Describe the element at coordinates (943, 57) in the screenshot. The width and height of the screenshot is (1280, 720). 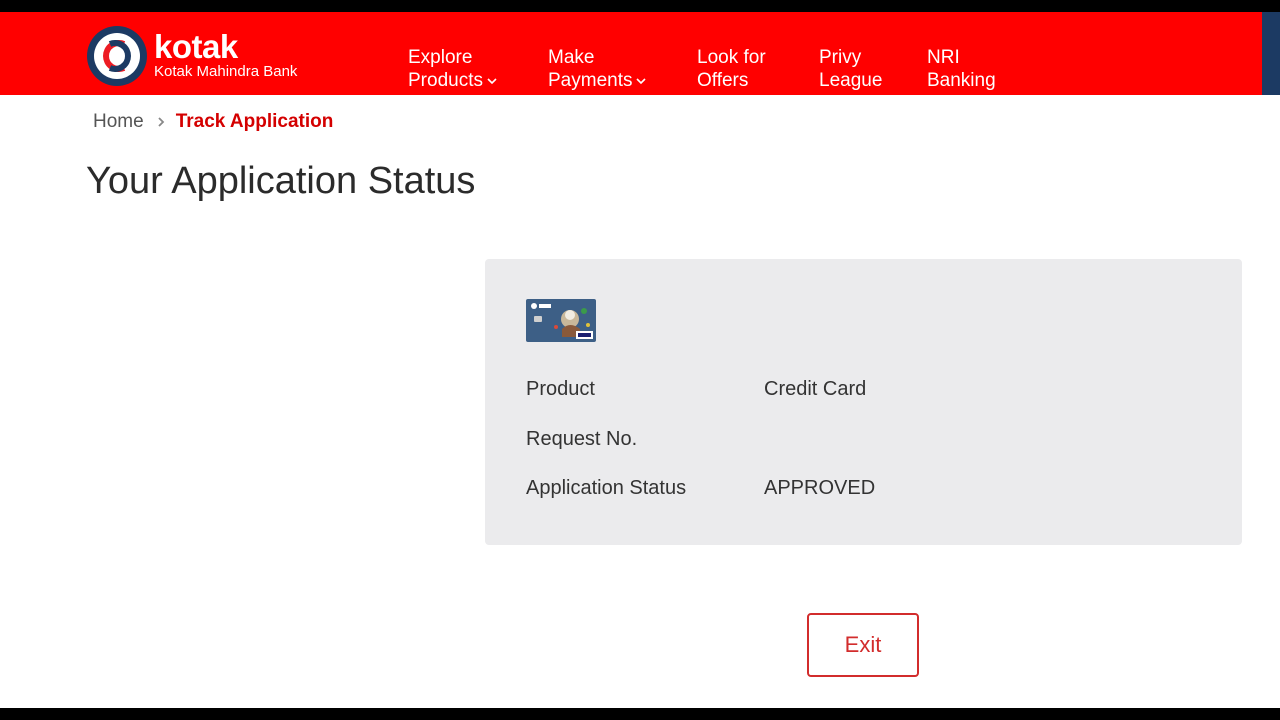
I see `nav-nri-line1: NRI` at that location.